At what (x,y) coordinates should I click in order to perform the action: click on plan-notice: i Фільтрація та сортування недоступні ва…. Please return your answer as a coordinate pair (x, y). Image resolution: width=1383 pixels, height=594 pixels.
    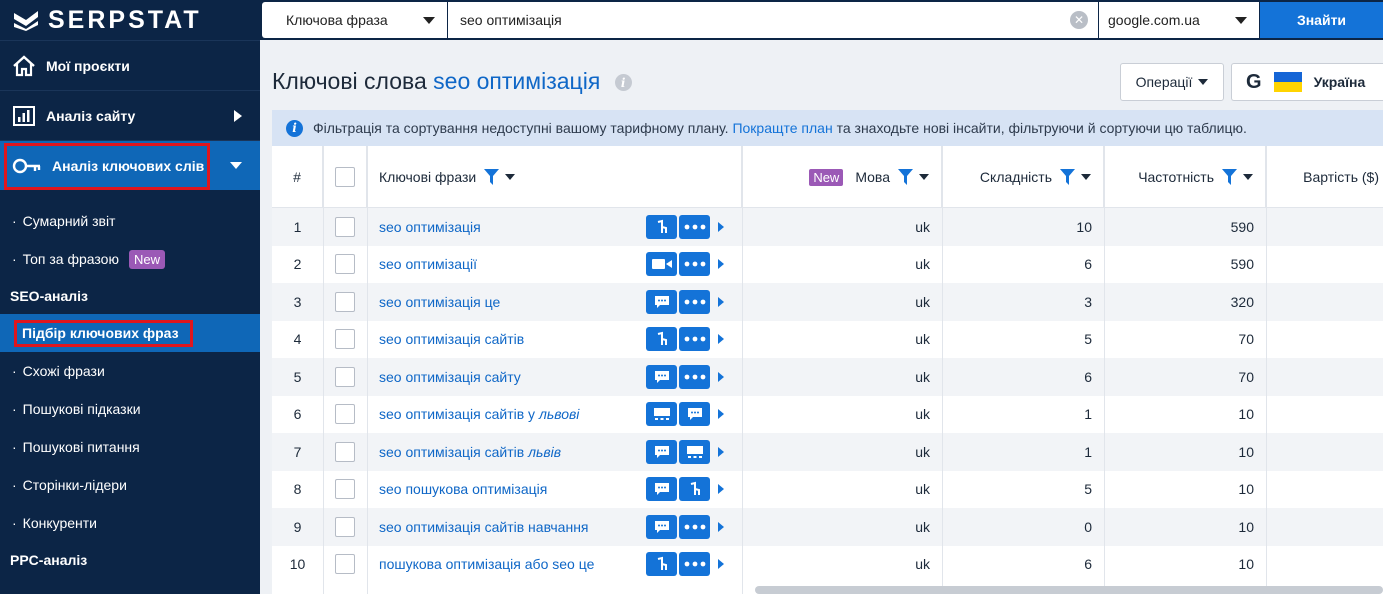
    Looking at the image, I should click on (827, 128).